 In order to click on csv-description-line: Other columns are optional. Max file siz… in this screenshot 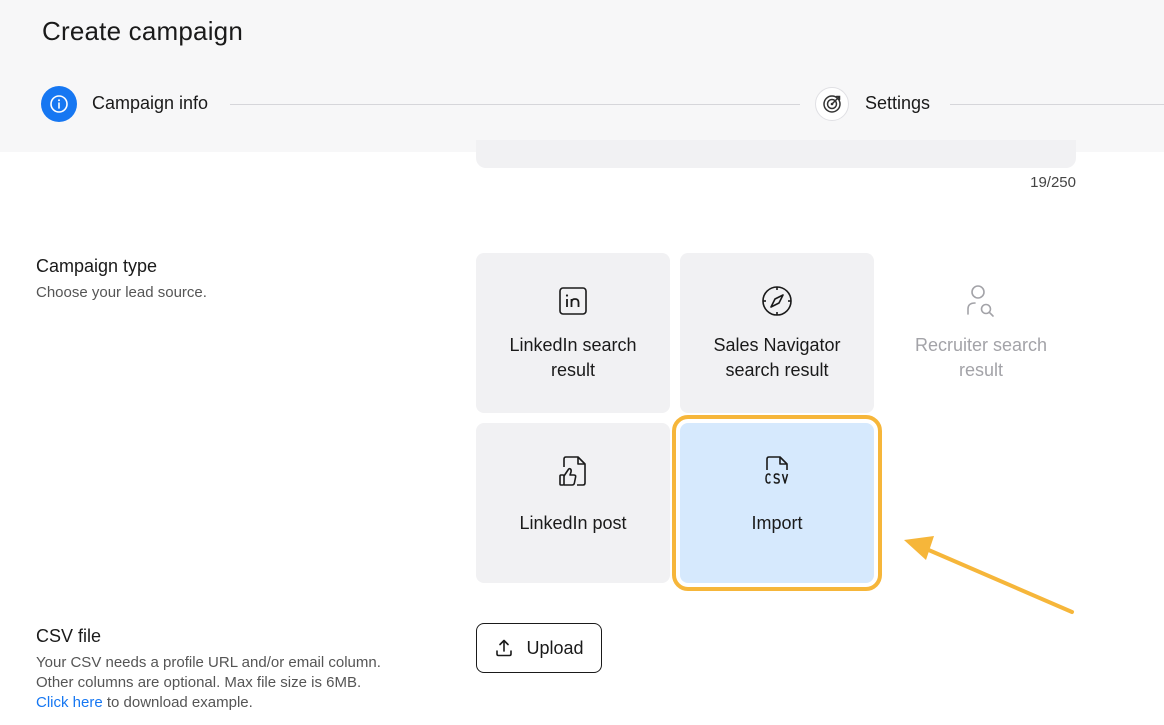, I will do `click(199, 682)`.